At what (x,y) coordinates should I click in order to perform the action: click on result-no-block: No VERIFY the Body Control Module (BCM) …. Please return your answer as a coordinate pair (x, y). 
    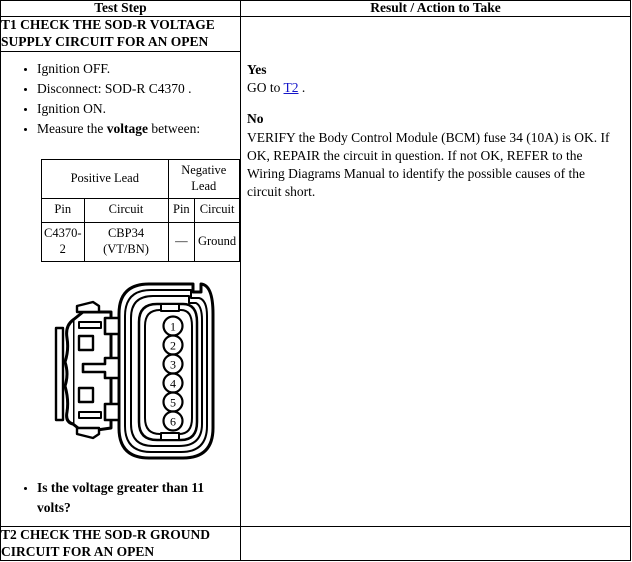
    Looking at the image, I should click on (434, 155).